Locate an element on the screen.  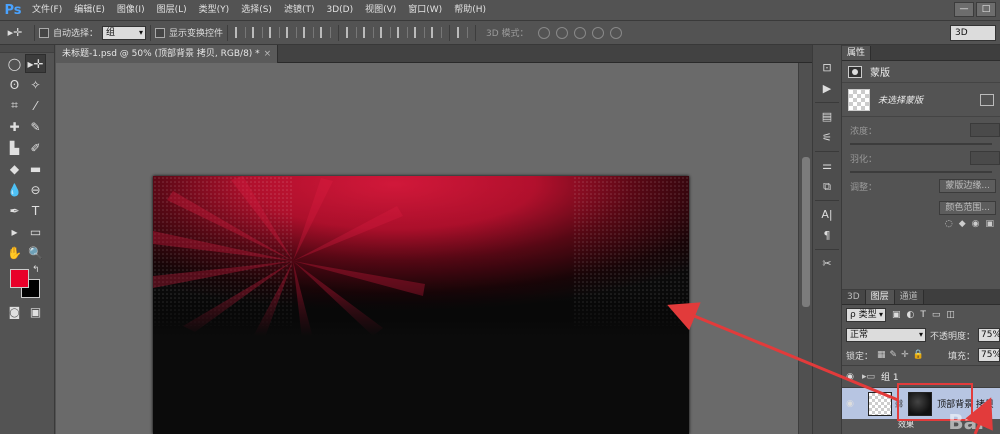
rectangle-tool-icon: ▭ is located at coordinates (35, 231).